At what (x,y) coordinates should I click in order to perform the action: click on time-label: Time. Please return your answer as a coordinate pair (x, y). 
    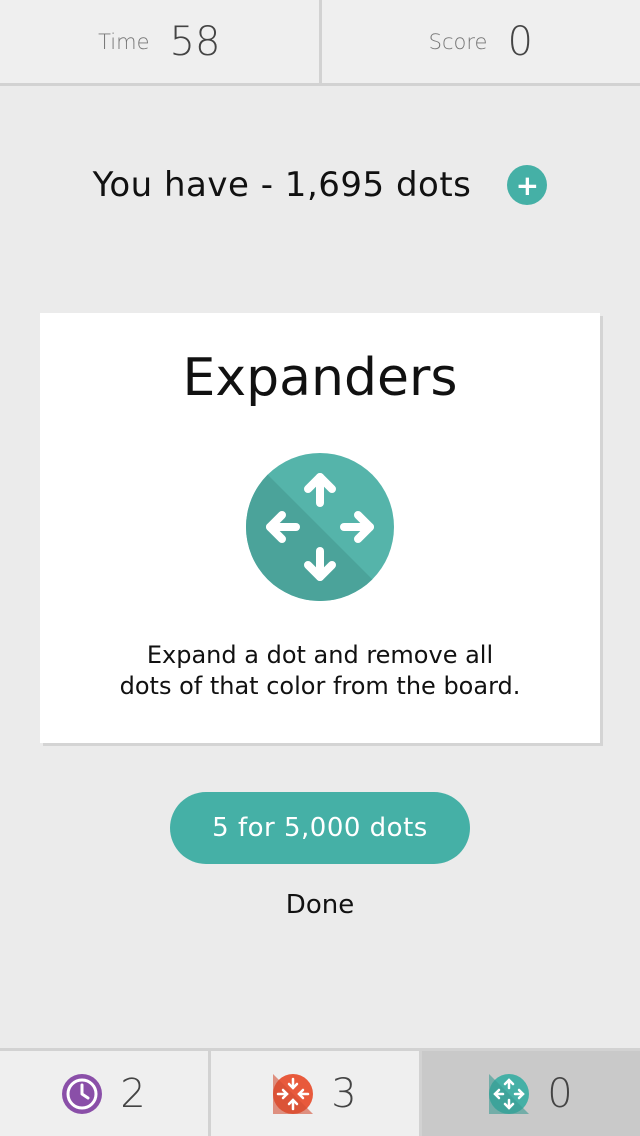
    Looking at the image, I should click on (124, 41).